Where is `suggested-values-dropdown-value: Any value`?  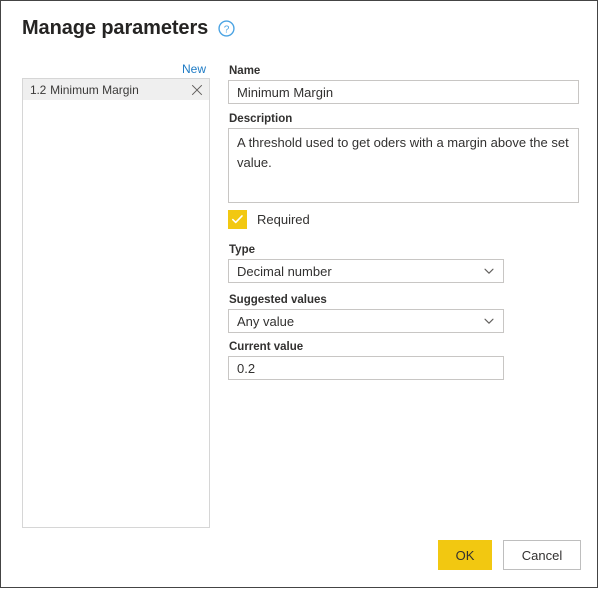 suggested-values-dropdown-value: Any value is located at coordinates (266, 321).